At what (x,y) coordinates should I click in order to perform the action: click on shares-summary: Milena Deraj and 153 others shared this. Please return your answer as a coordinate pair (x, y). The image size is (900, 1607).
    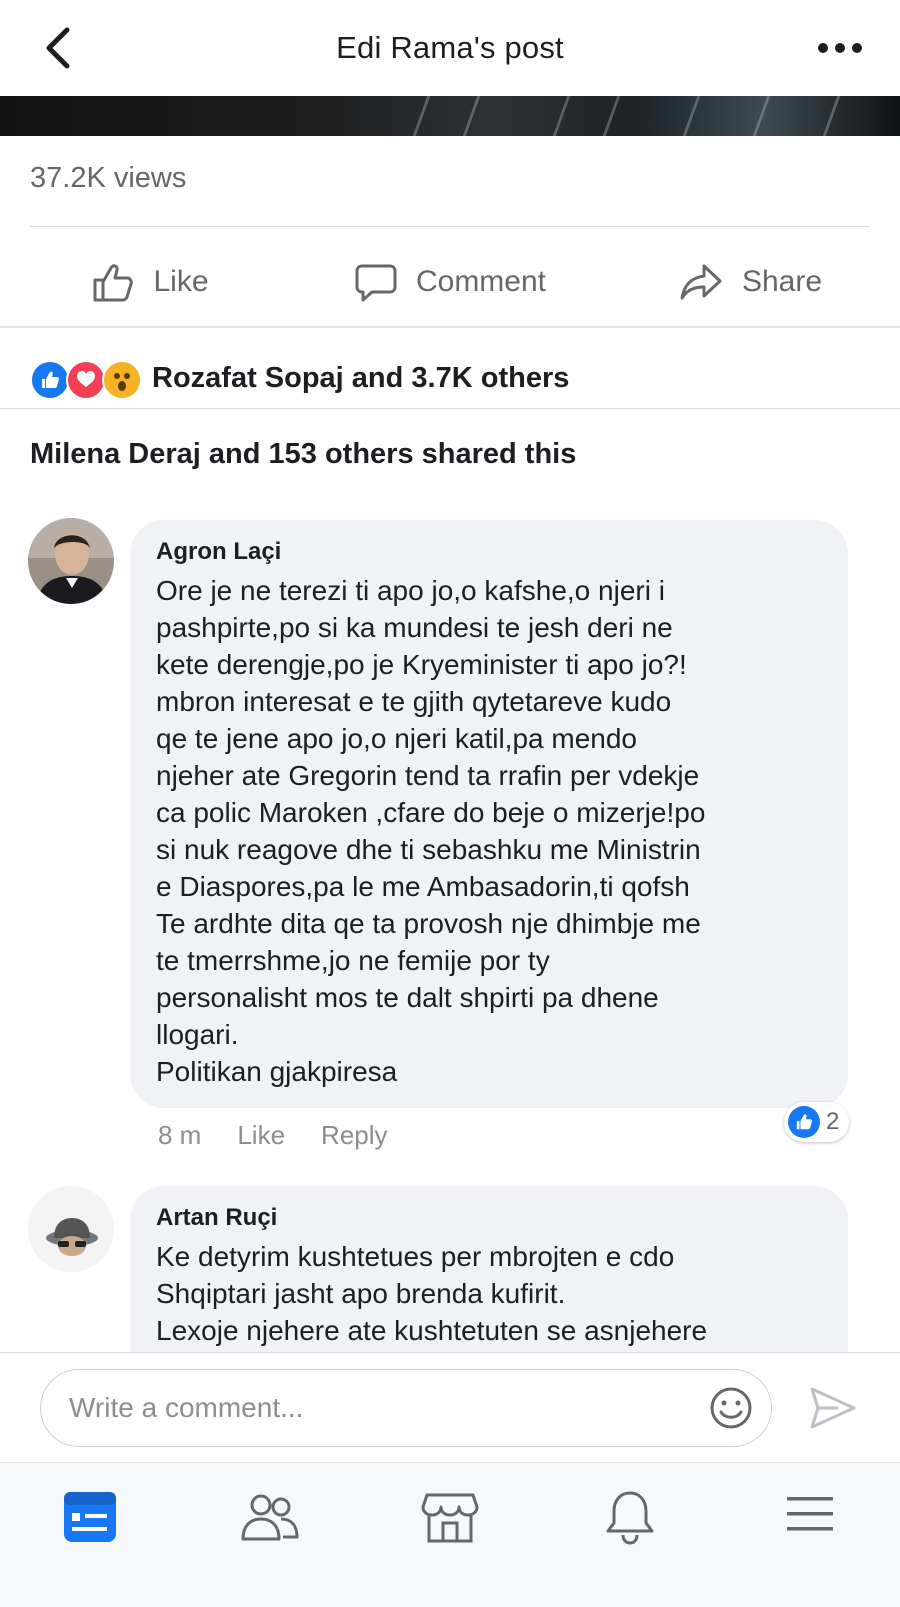
    Looking at the image, I should click on (303, 454).